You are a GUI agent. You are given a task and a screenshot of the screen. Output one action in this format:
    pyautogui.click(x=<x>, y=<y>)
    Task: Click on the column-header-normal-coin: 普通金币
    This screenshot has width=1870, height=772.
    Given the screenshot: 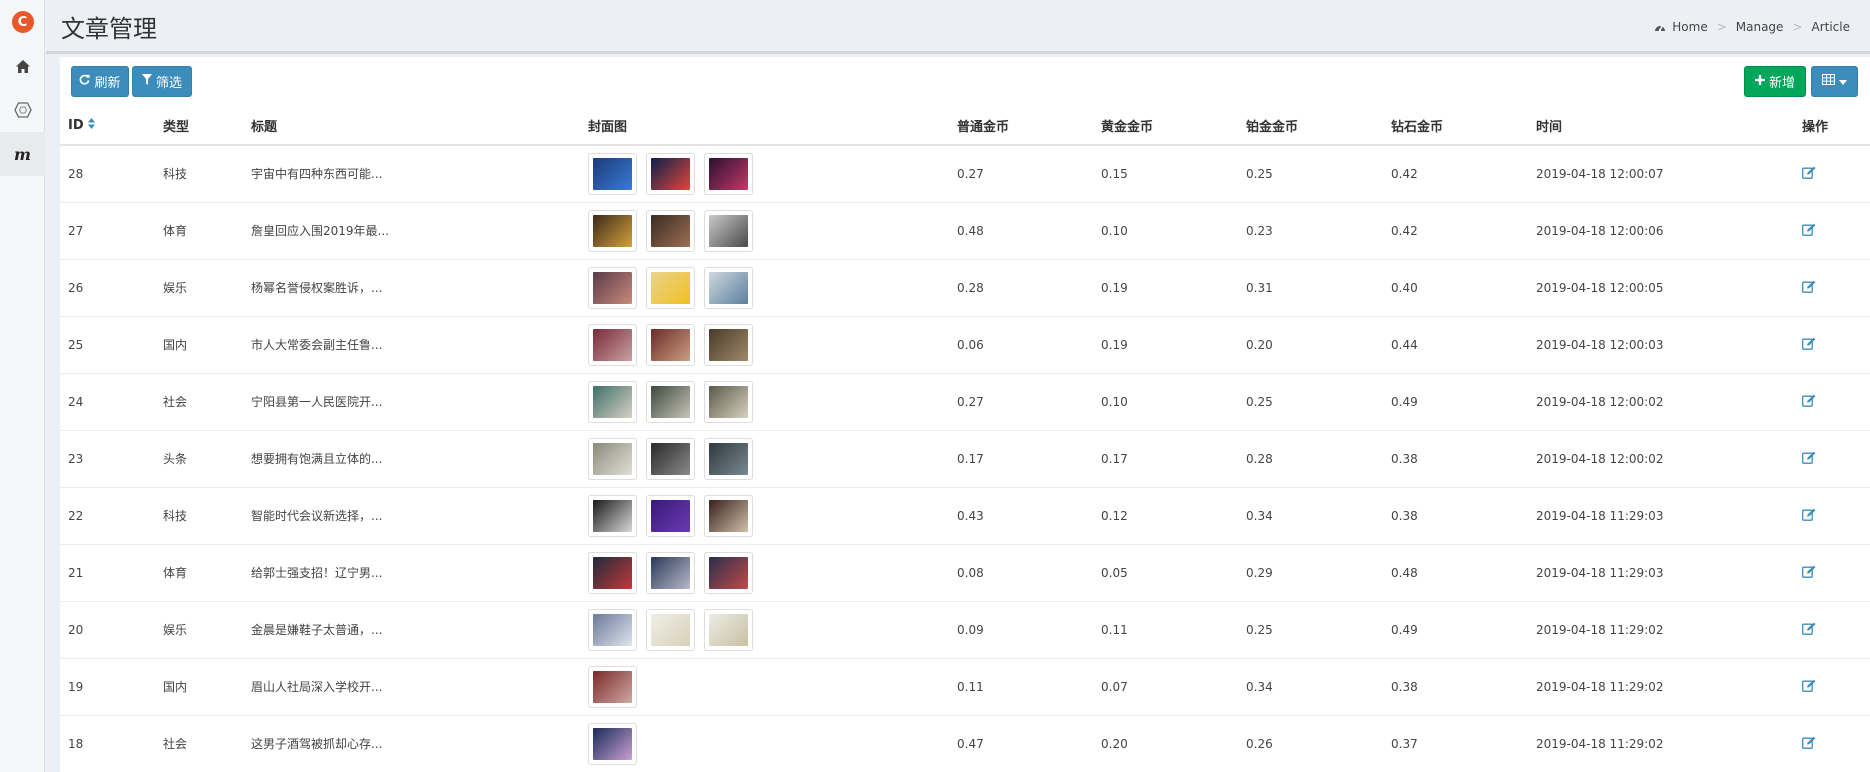 What is the action you would take?
    pyautogui.click(x=1021, y=126)
    